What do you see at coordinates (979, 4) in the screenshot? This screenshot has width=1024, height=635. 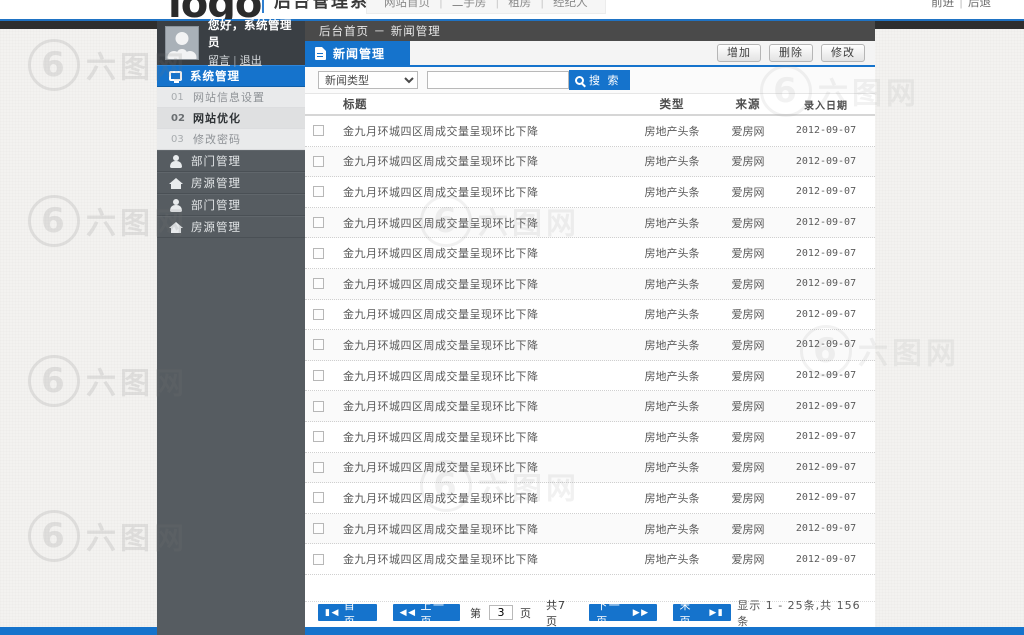 I see `back-link: 后退` at bounding box center [979, 4].